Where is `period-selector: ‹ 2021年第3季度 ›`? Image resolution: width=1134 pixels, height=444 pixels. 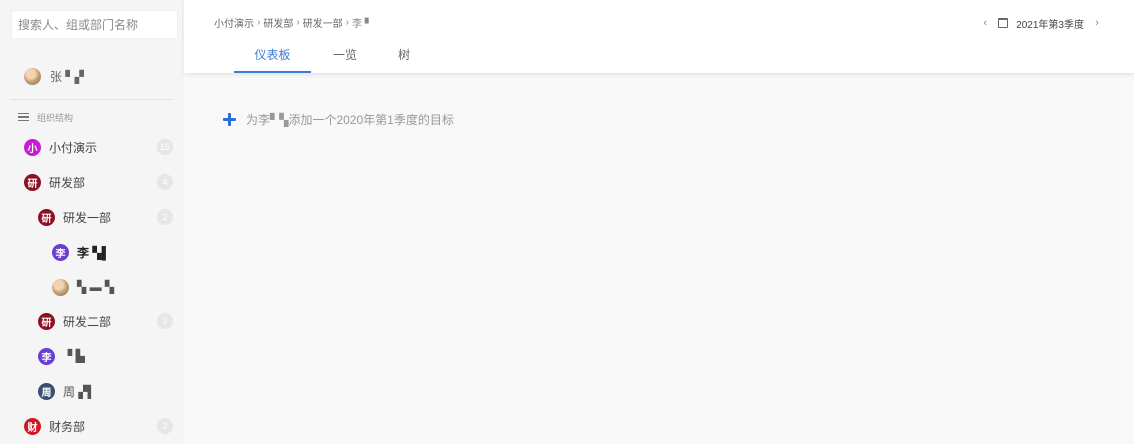
period-selector: ‹ 2021年第3季度 › is located at coordinates (1041, 23).